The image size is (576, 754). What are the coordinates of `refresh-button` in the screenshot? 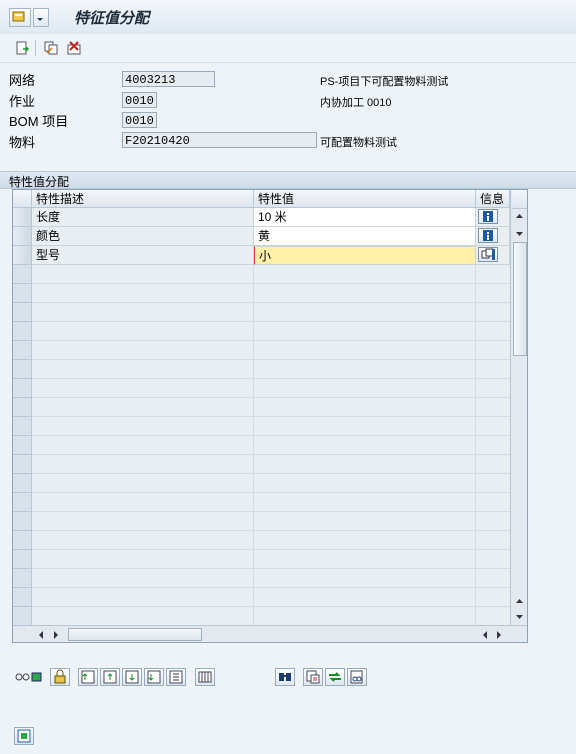 It's located at (335, 677).